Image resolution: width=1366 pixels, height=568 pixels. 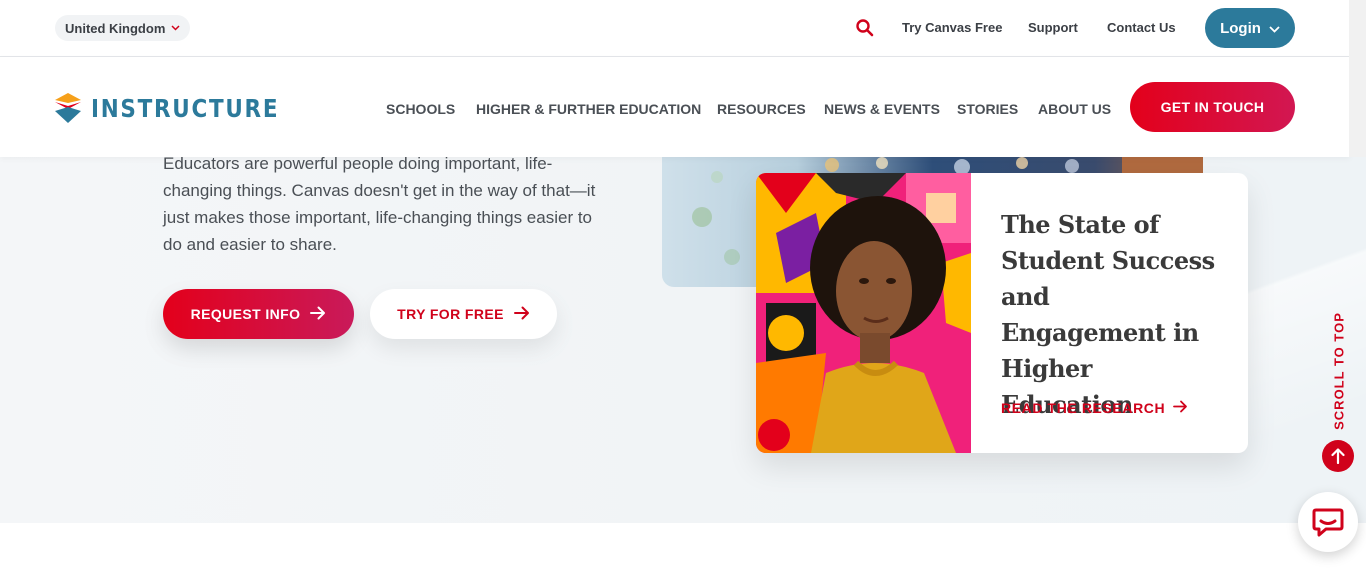 What do you see at coordinates (1141, 27) in the screenshot?
I see `contact-us-link: Contact Us` at bounding box center [1141, 27].